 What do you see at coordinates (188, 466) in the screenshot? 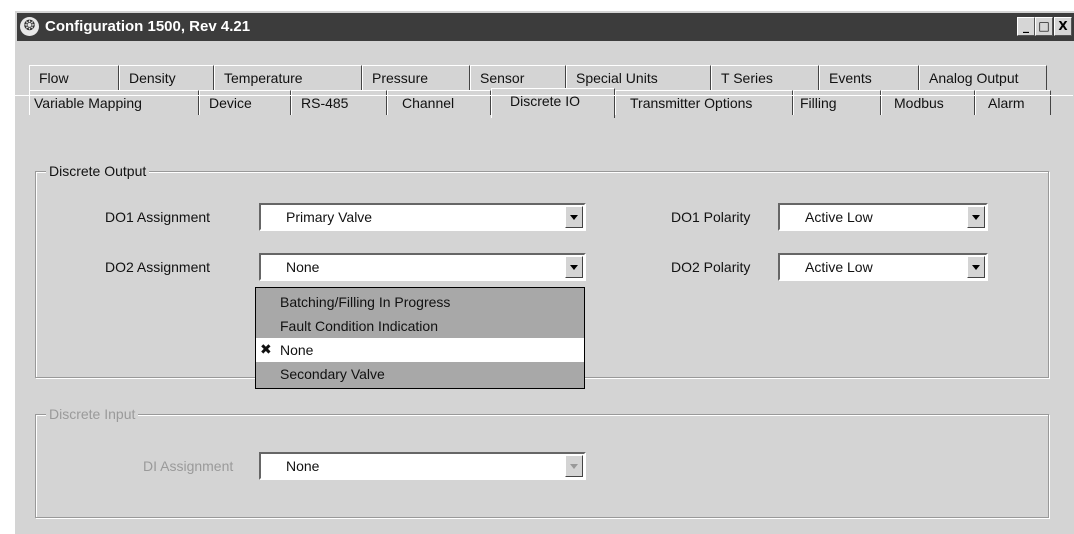
I see `di-assignment-label: DI Assignment` at bounding box center [188, 466].